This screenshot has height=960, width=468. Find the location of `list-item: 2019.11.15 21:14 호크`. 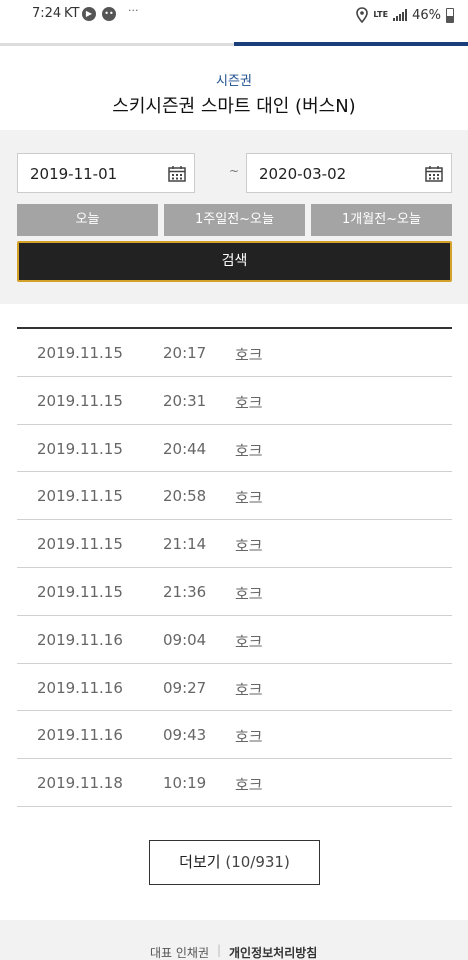

list-item: 2019.11.15 21:14 호크 is located at coordinates (234, 544).